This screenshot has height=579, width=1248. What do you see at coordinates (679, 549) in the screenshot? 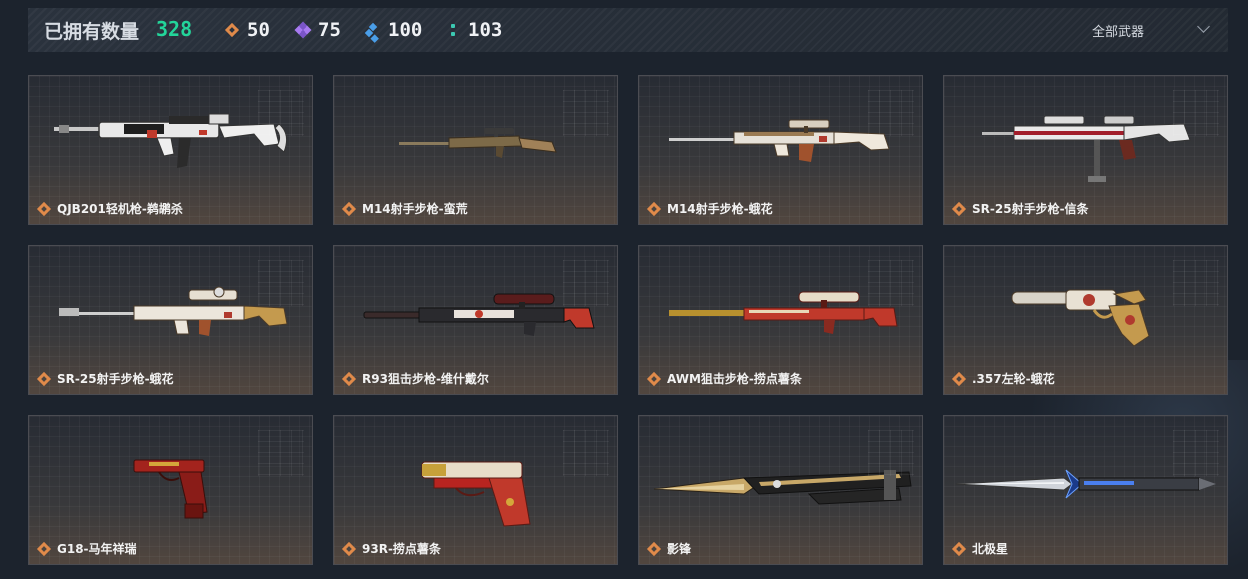
I see `weapon-name: 影锋` at bounding box center [679, 549].